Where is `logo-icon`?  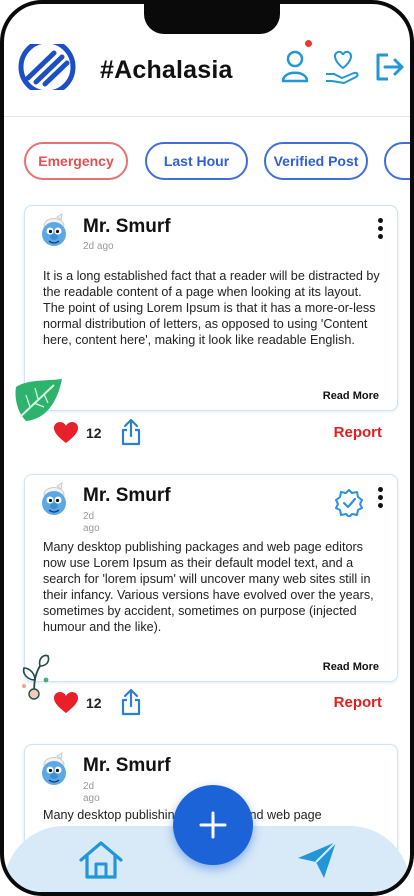
logo-icon is located at coordinates (47, 67).